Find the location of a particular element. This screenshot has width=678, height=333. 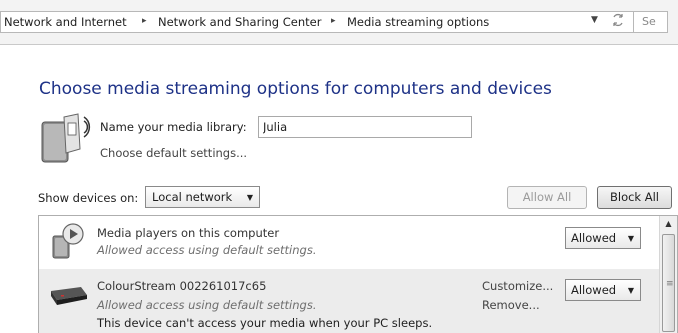

device-icon is located at coordinates (68, 298).